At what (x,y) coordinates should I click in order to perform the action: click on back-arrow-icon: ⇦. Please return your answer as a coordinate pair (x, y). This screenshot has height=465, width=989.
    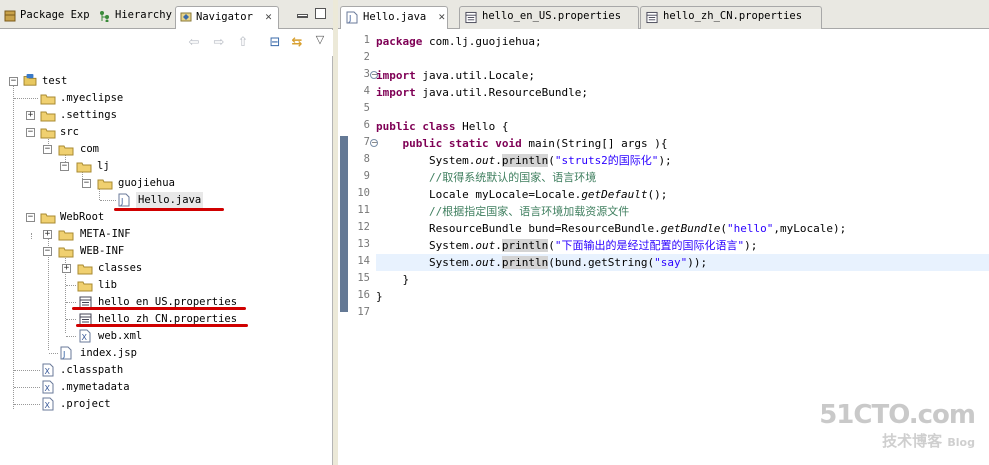
    Looking at the image, I should click on (194, 43).